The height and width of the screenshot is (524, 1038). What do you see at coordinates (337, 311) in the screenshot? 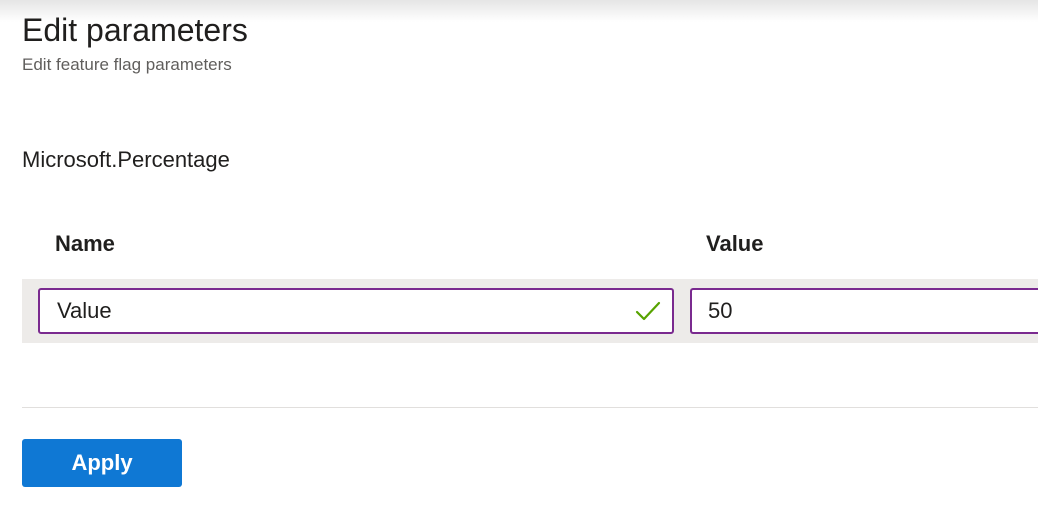
I see `parameter-name-input` at bounding box center [337, 311].